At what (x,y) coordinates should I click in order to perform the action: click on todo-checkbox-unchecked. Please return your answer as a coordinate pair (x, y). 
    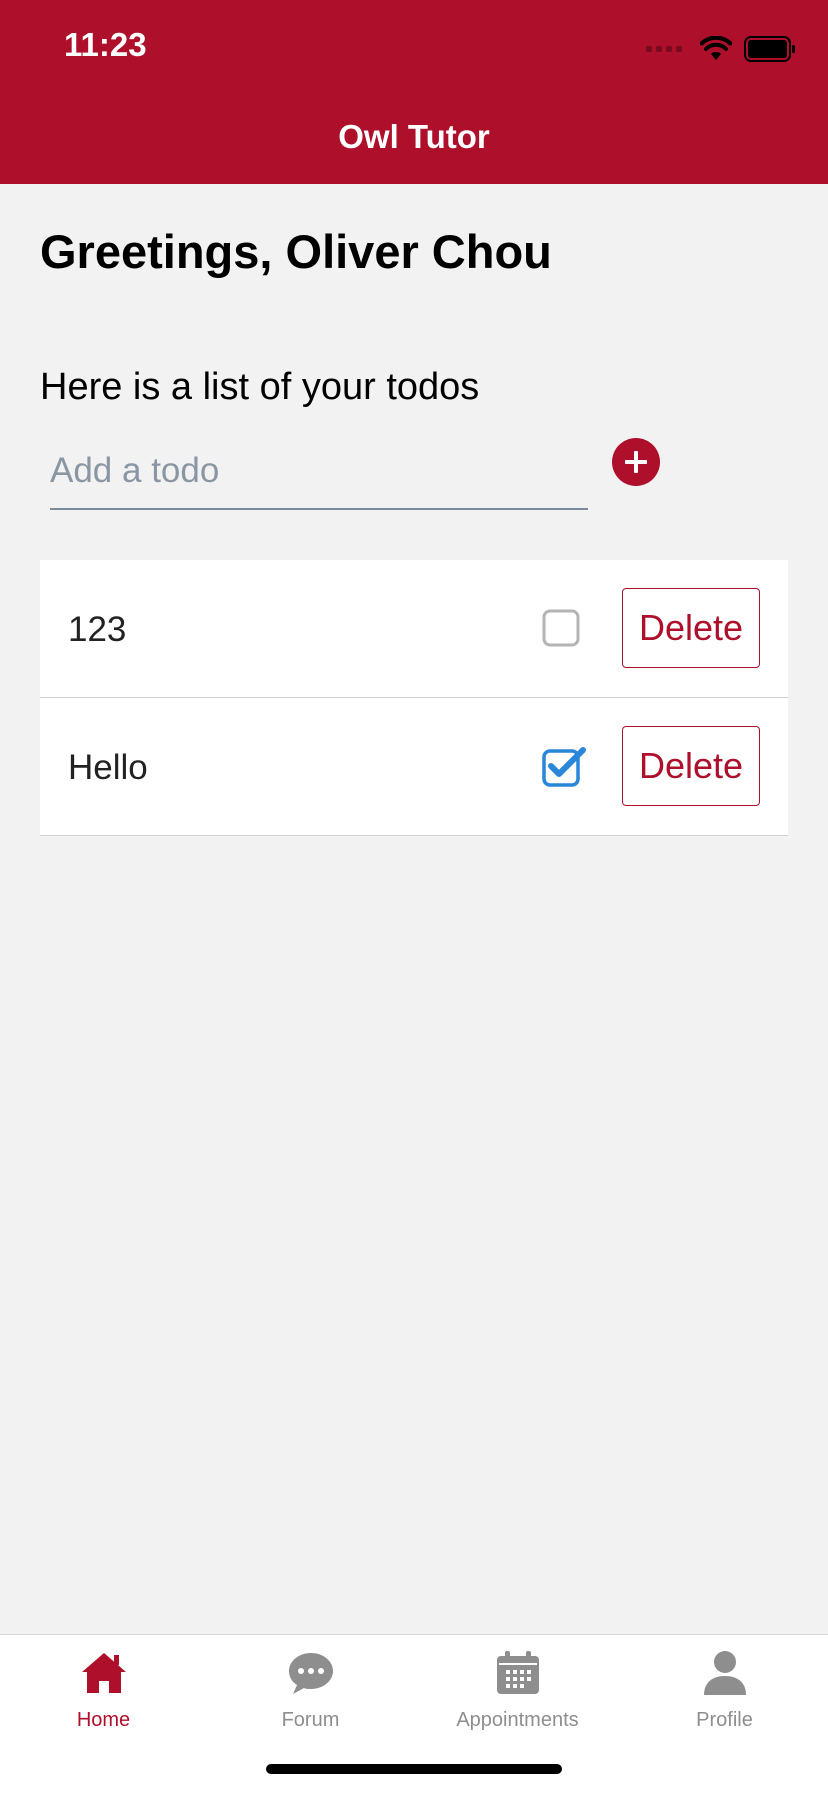
    Looking at the image, I should click on (561, 628).